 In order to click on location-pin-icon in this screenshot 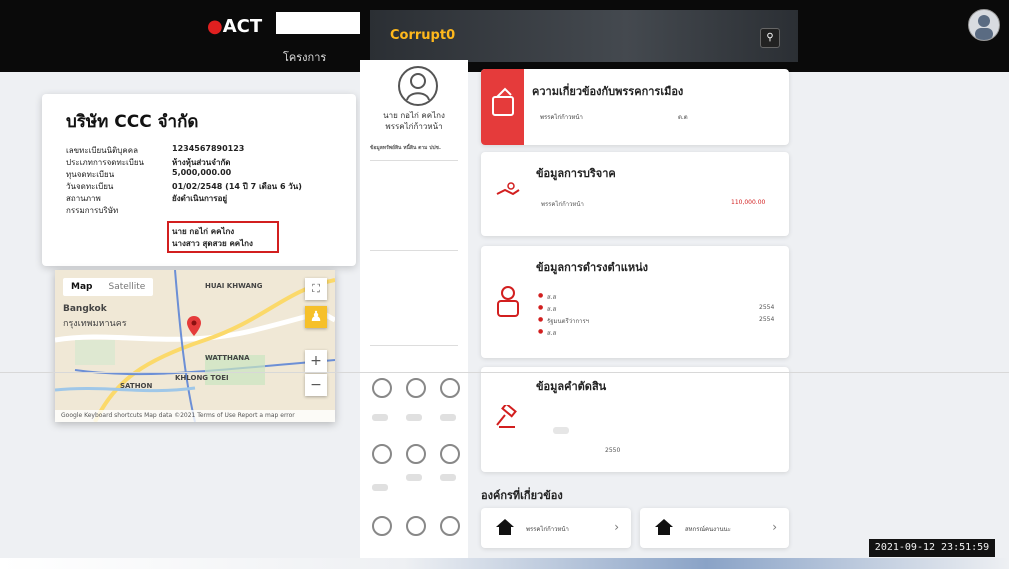, I will do `click(194, 326)`.